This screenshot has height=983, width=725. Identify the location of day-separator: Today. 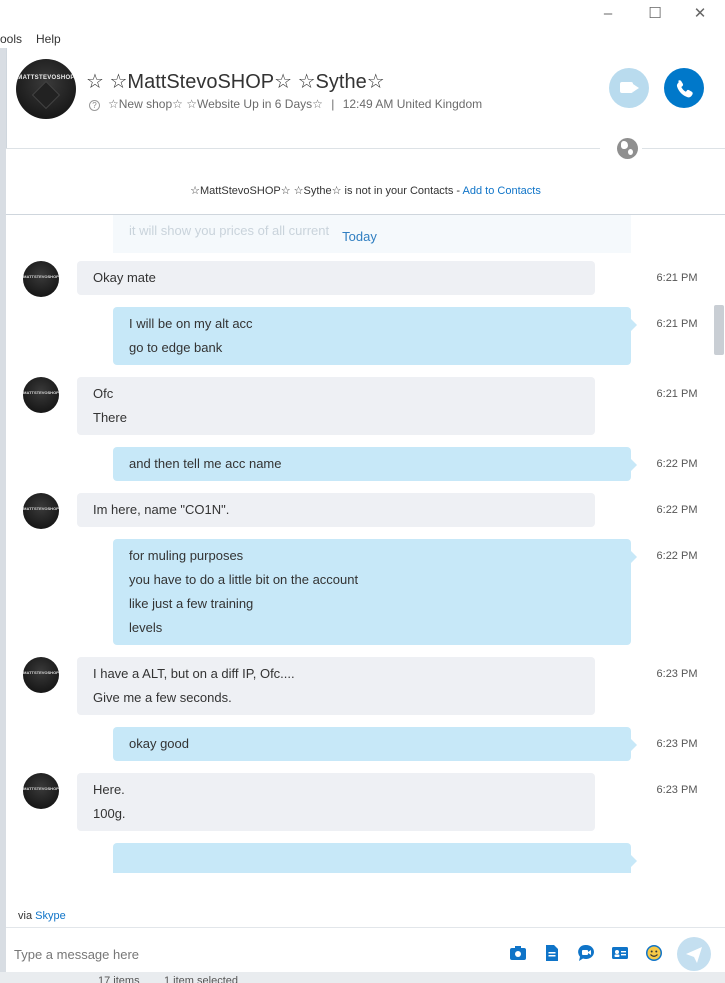
(359, 236).